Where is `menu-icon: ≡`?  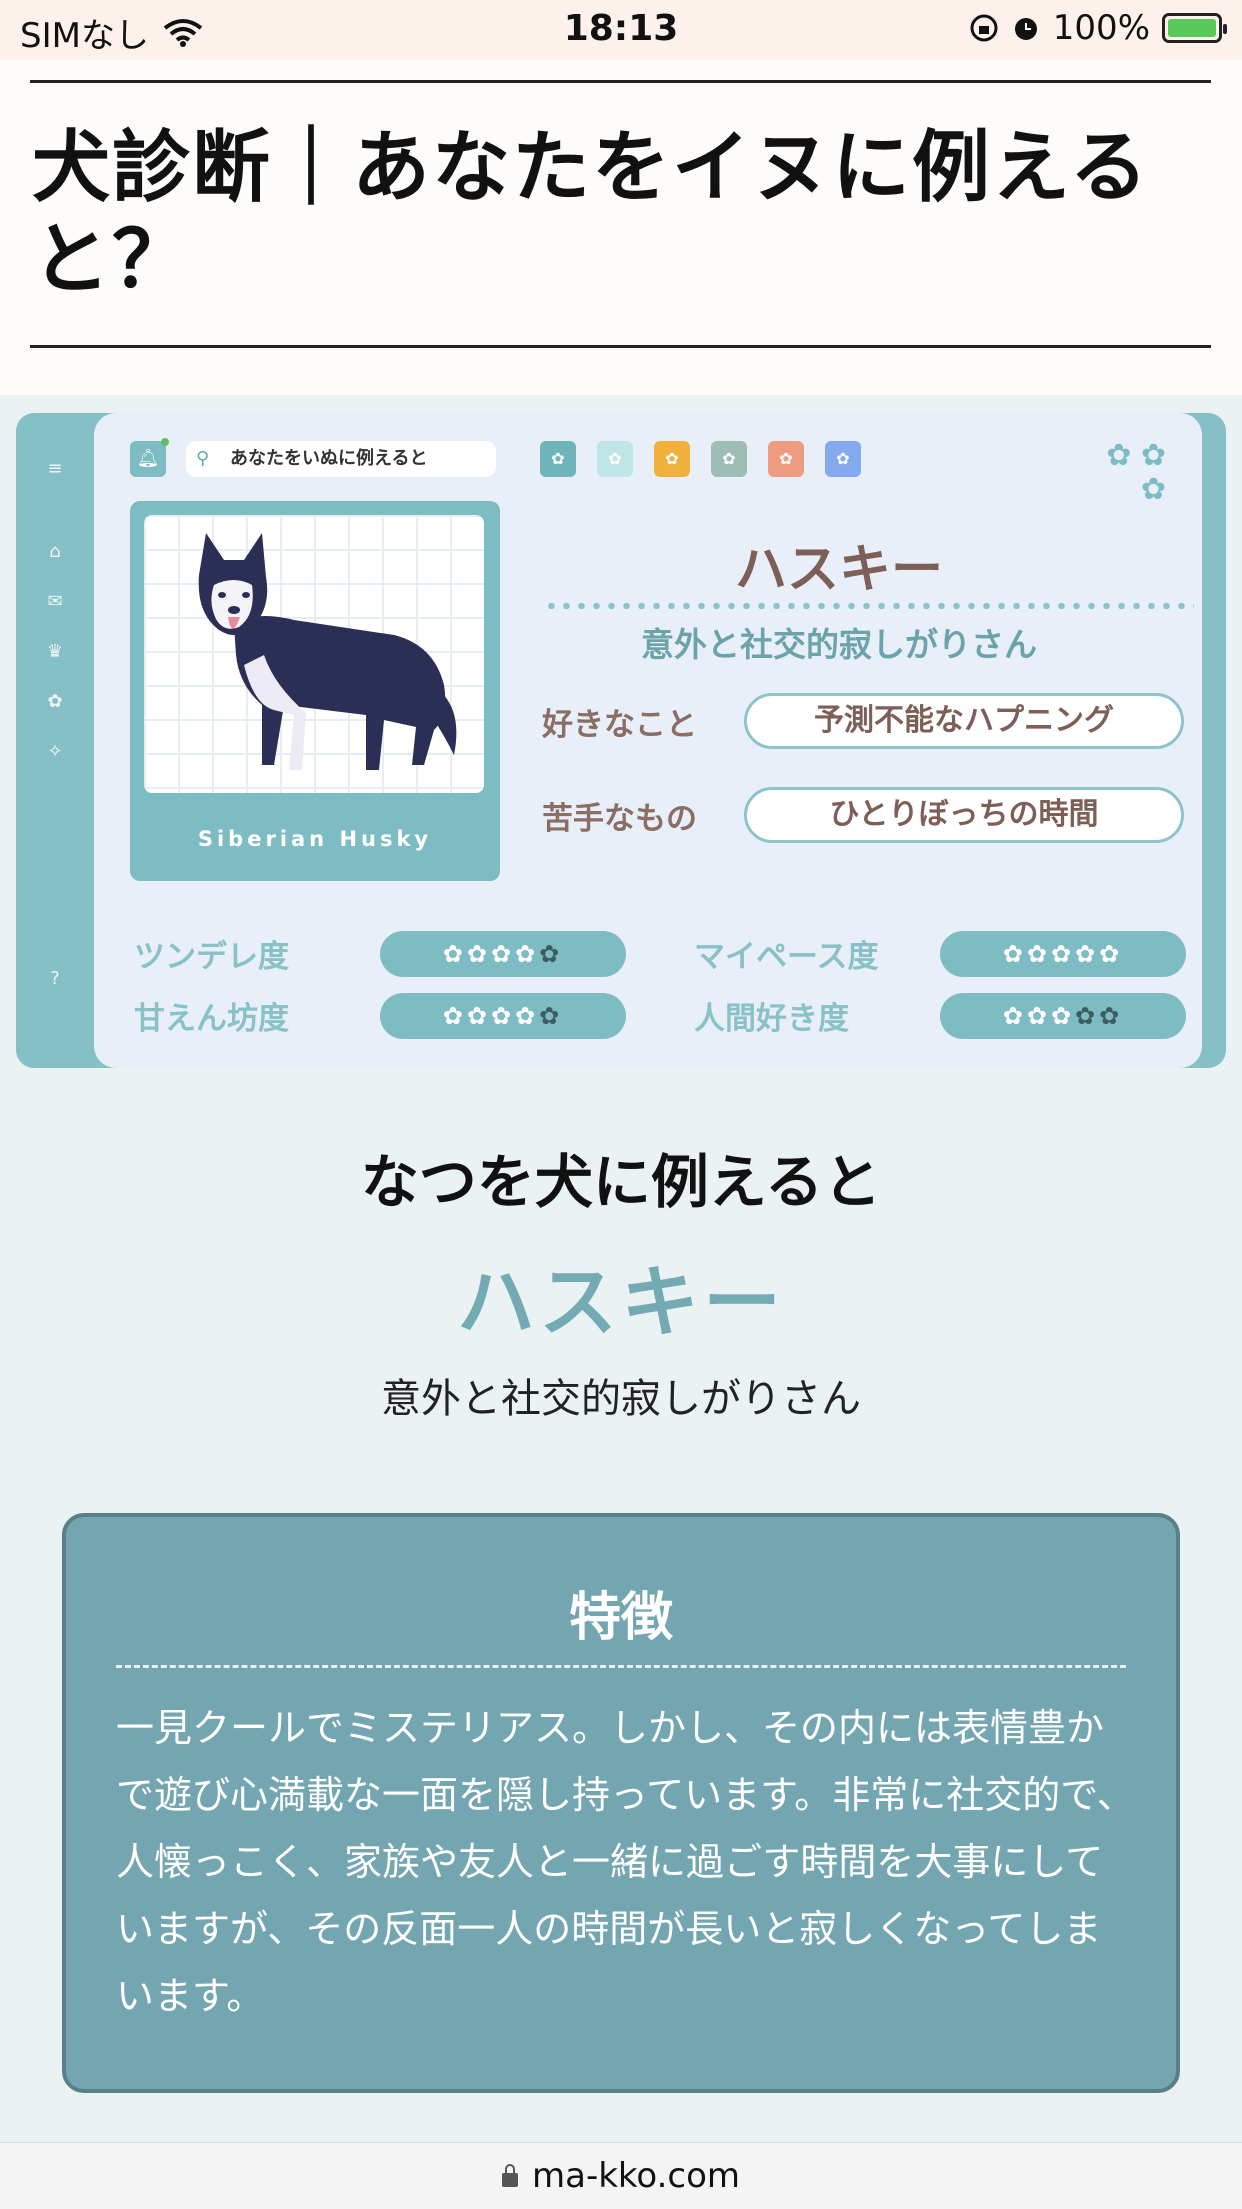
menu-icon: ≡ is located at coordinates (55, 468).